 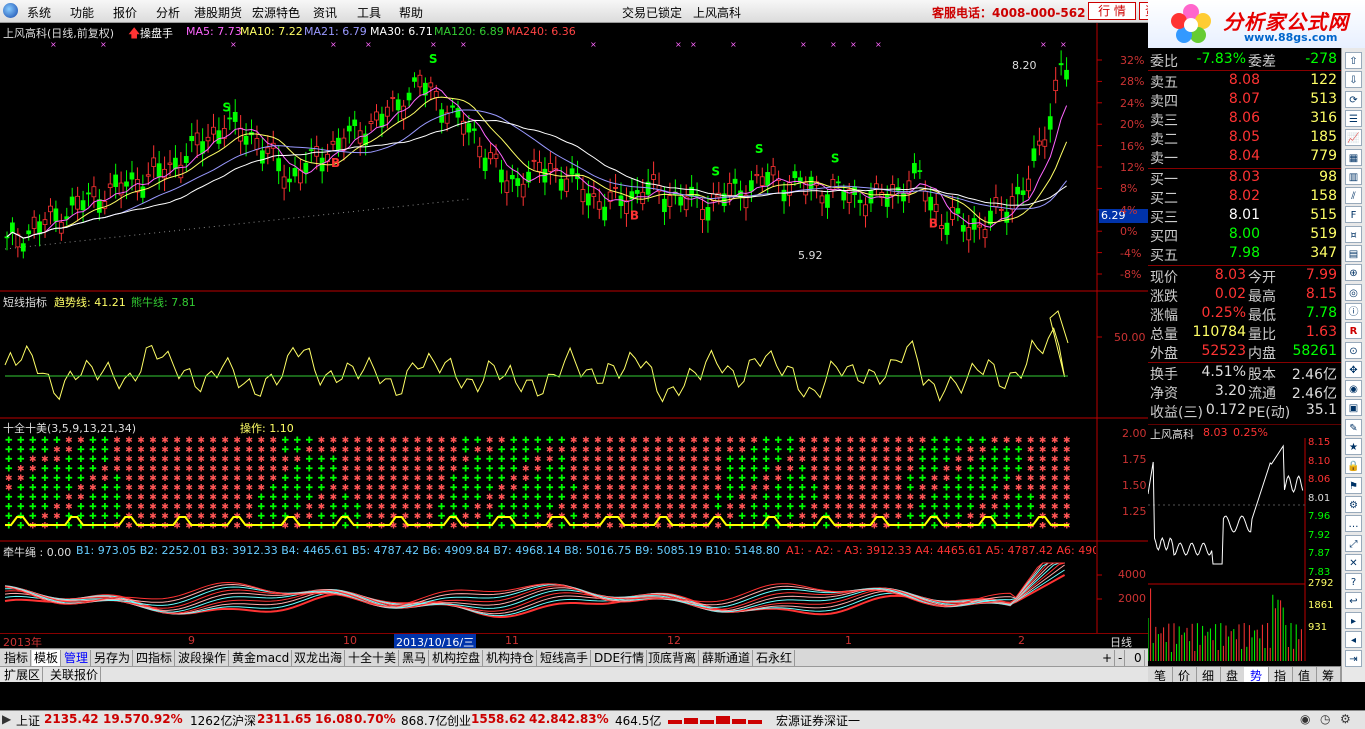 What do you see at coordinates (1304, 675) in the screenshot?
I see `mini-tab-6: 值` at bounding box center [1304, 675].